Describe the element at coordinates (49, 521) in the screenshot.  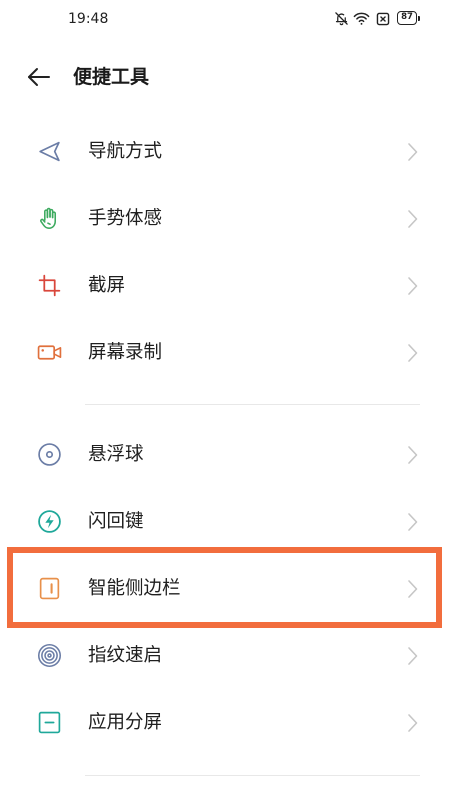
I see `flashback-key-icon` at that location.